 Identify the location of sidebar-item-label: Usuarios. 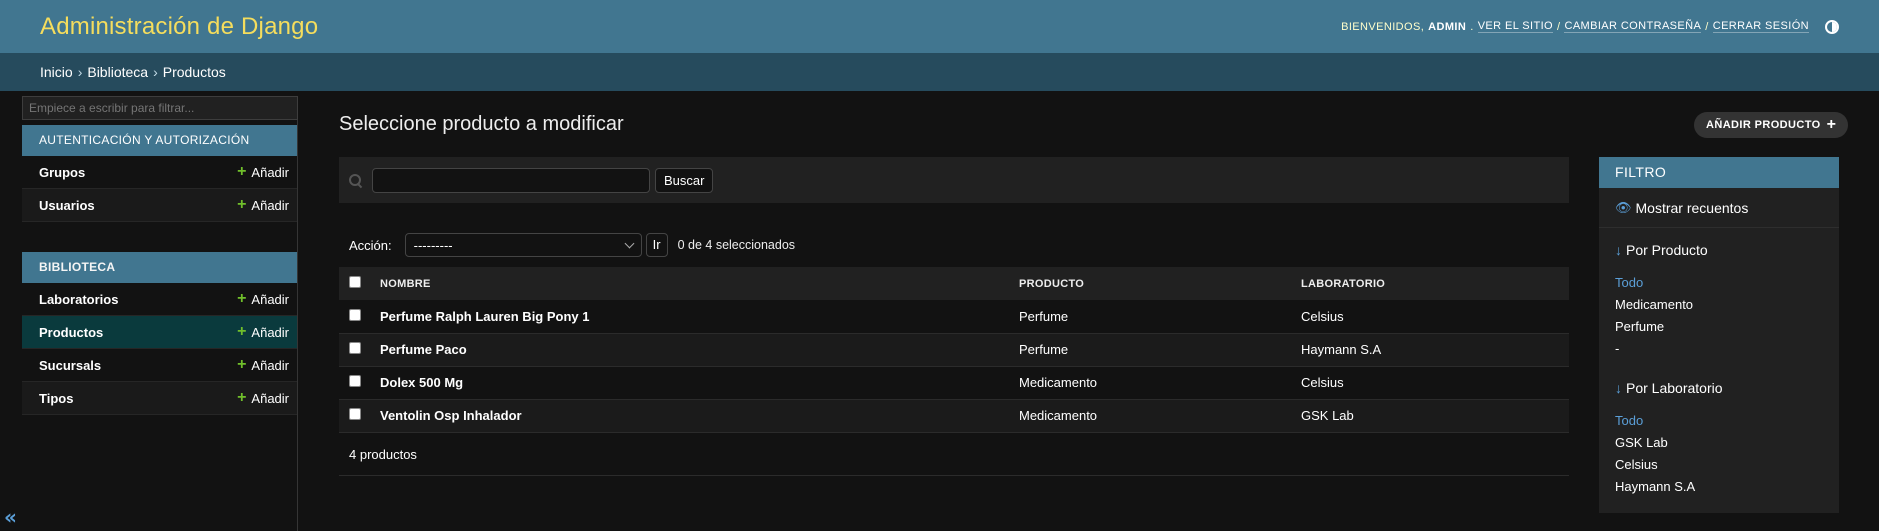
(67, 205).